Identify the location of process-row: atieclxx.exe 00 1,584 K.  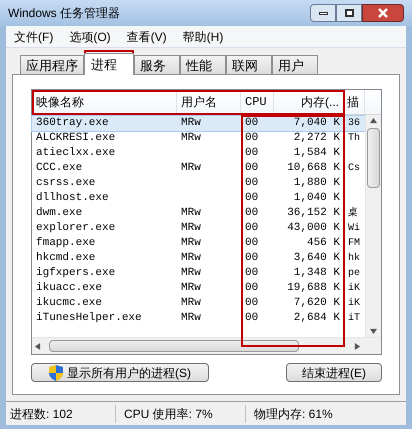
(198, 153).